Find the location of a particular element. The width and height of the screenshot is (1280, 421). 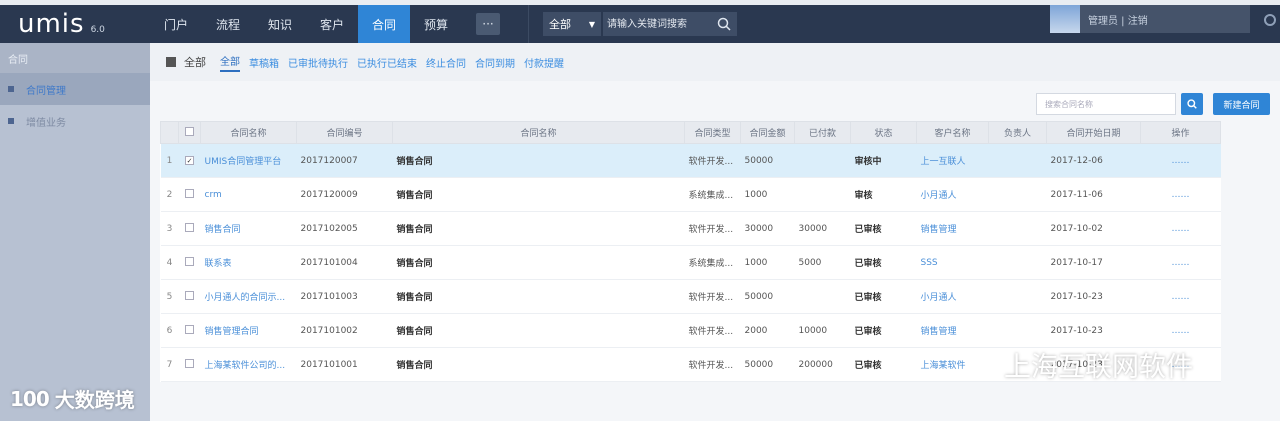

sidebar-item-value-added: 增值业务 is located at coordinates (75, 121).